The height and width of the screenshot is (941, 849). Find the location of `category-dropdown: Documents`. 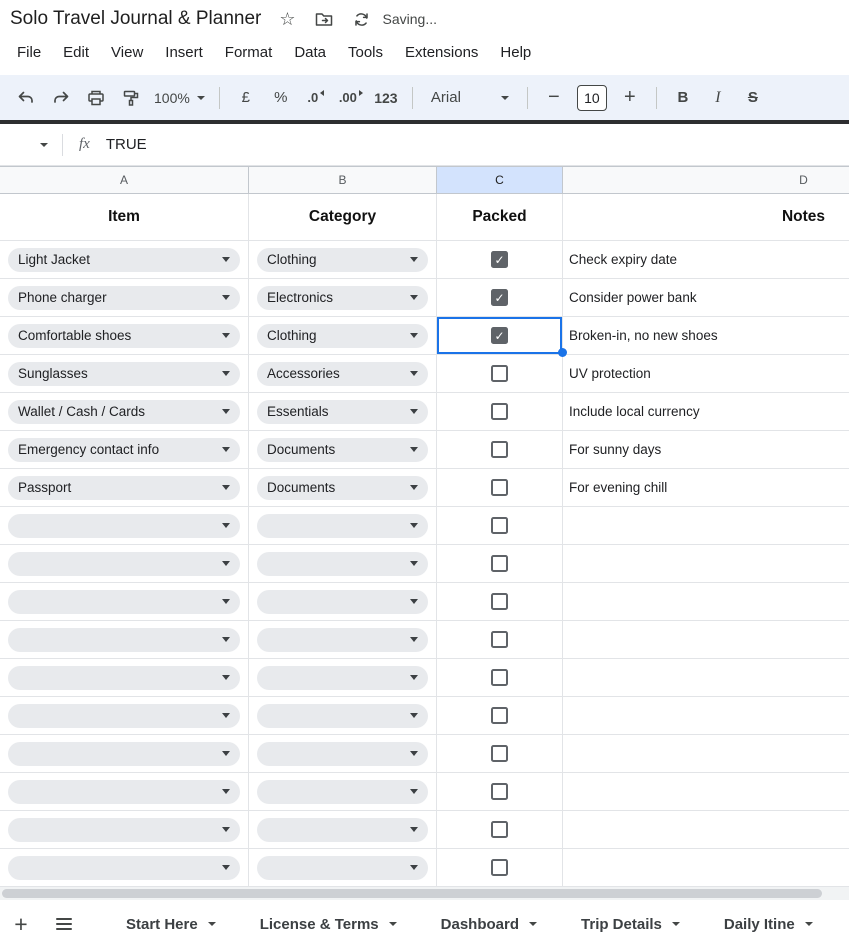

category-dropdown: Documents is located at coordinates (342, 449).